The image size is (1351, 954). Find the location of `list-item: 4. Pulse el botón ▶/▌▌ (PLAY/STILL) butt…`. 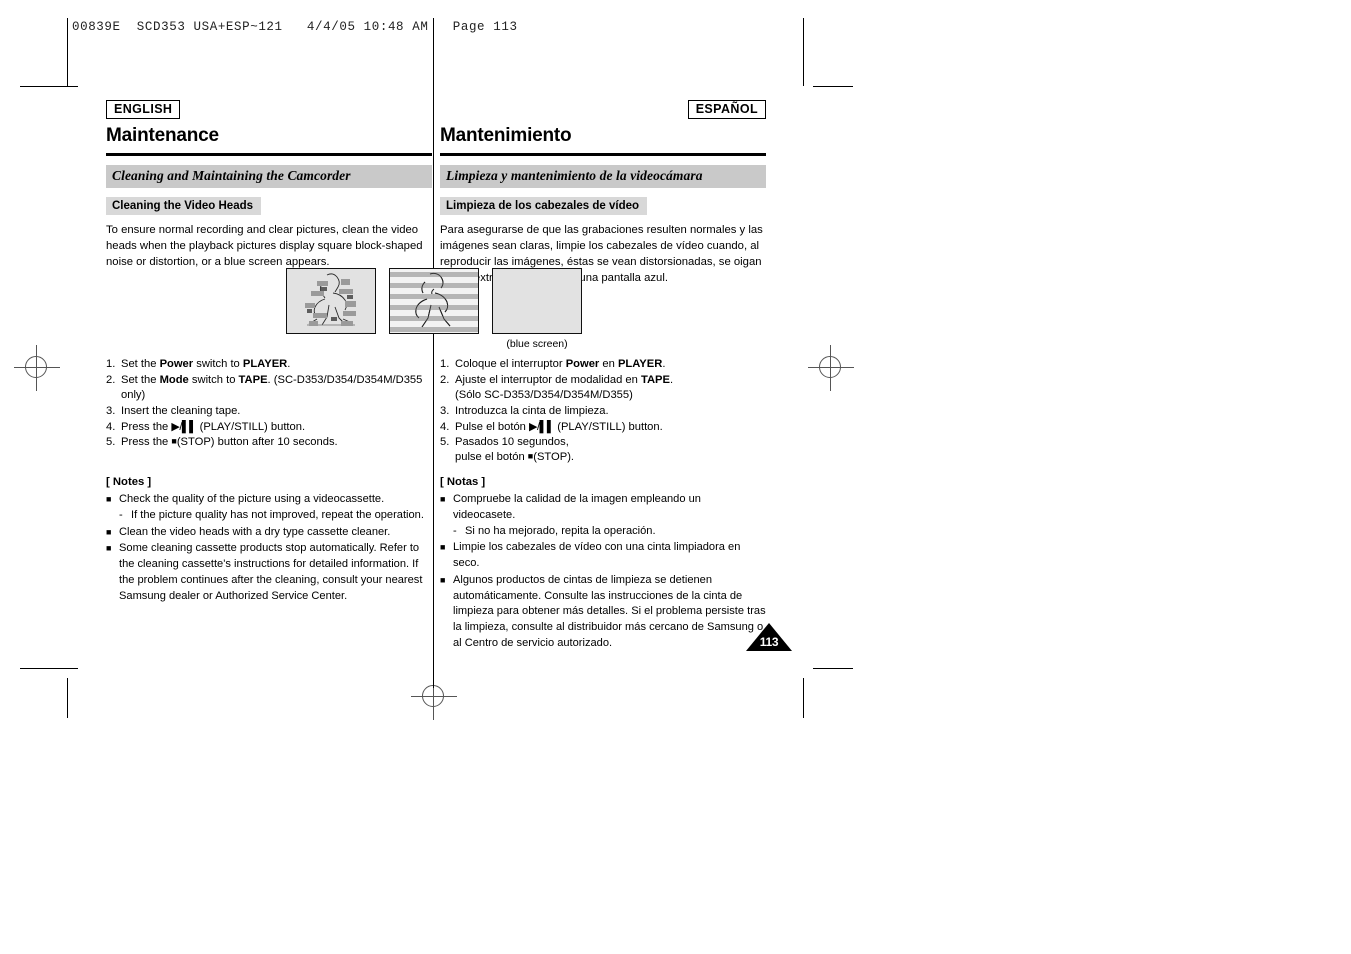

list-item: 4. Pulse el botón ▶/▌▌ (PLAY/STILL) butt… is located at coordinates (605, 427).